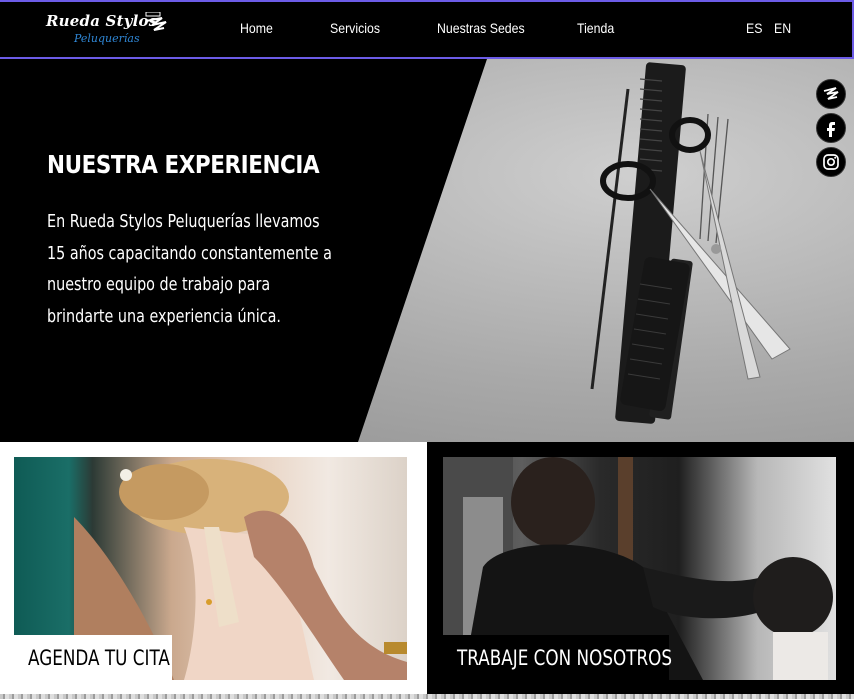 This screenshot has width=854, height=699. I want to click on footer-texture-strip, so click(427, 696).